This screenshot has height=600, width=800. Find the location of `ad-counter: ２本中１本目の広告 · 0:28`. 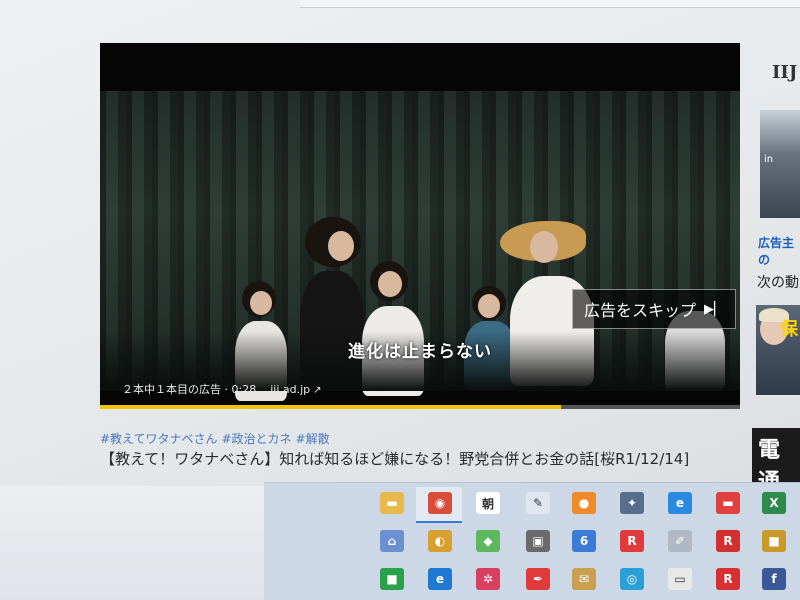

ad-counter: ２本中１本目の広告 · 0:28 is located at coordinates (189, 389).